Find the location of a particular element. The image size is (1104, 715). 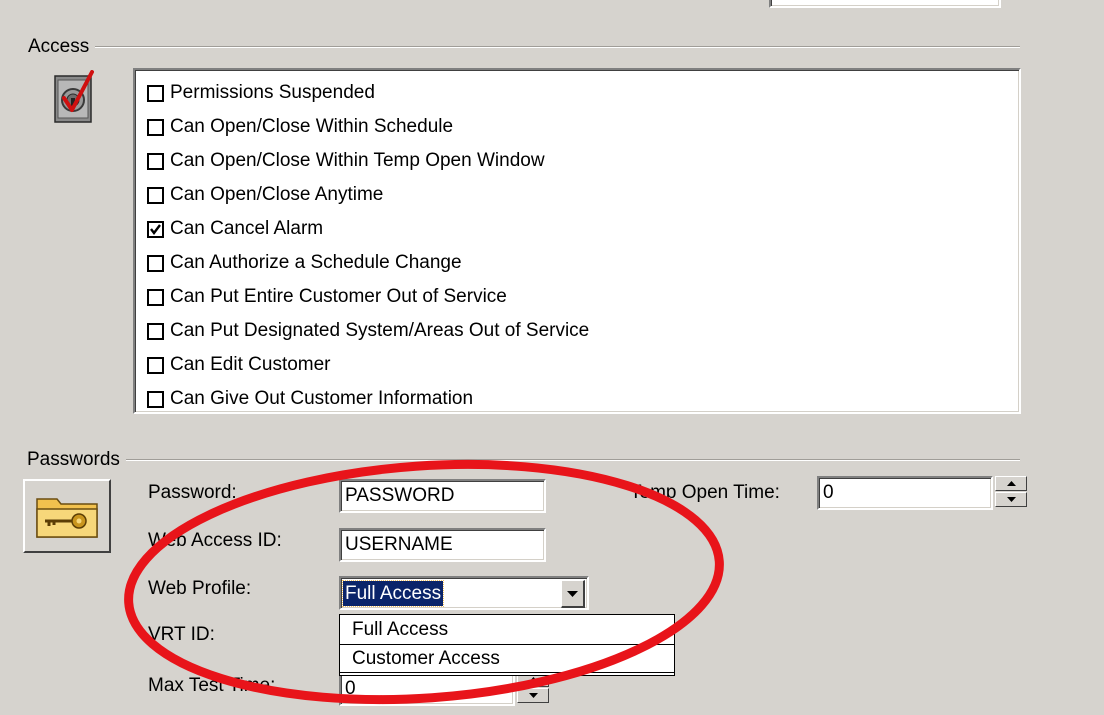

permission-item: Can Open/Close Anytime is located at coordinates (577, 195).